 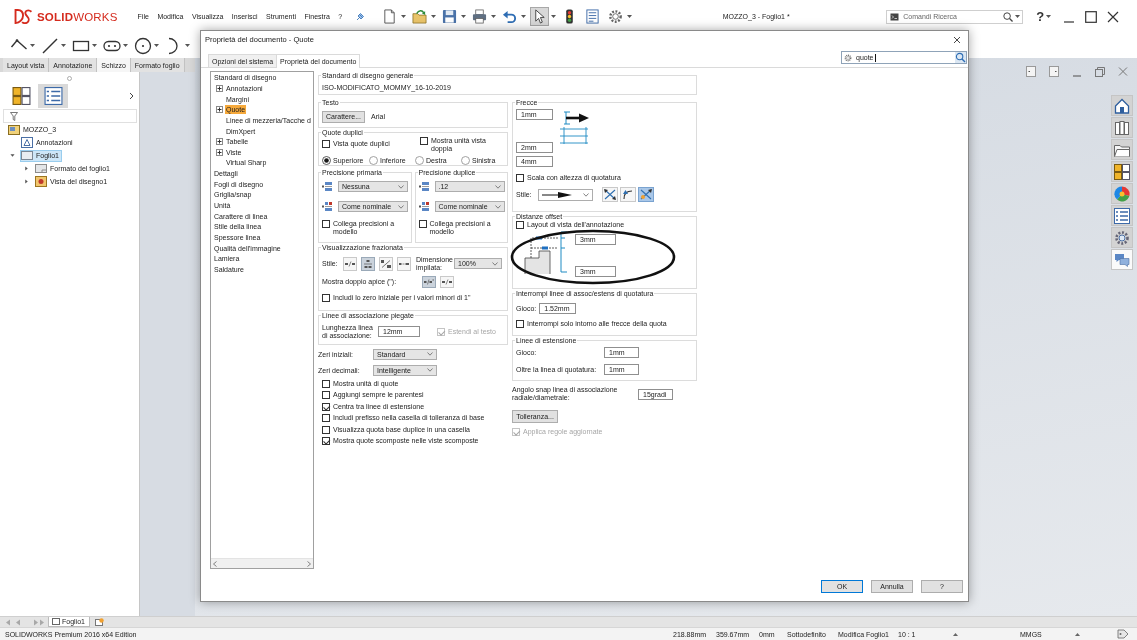 What do you see at coordinates (565, 194) in the screenshot?
I see `dropdown` at bounding box center [565, 194].